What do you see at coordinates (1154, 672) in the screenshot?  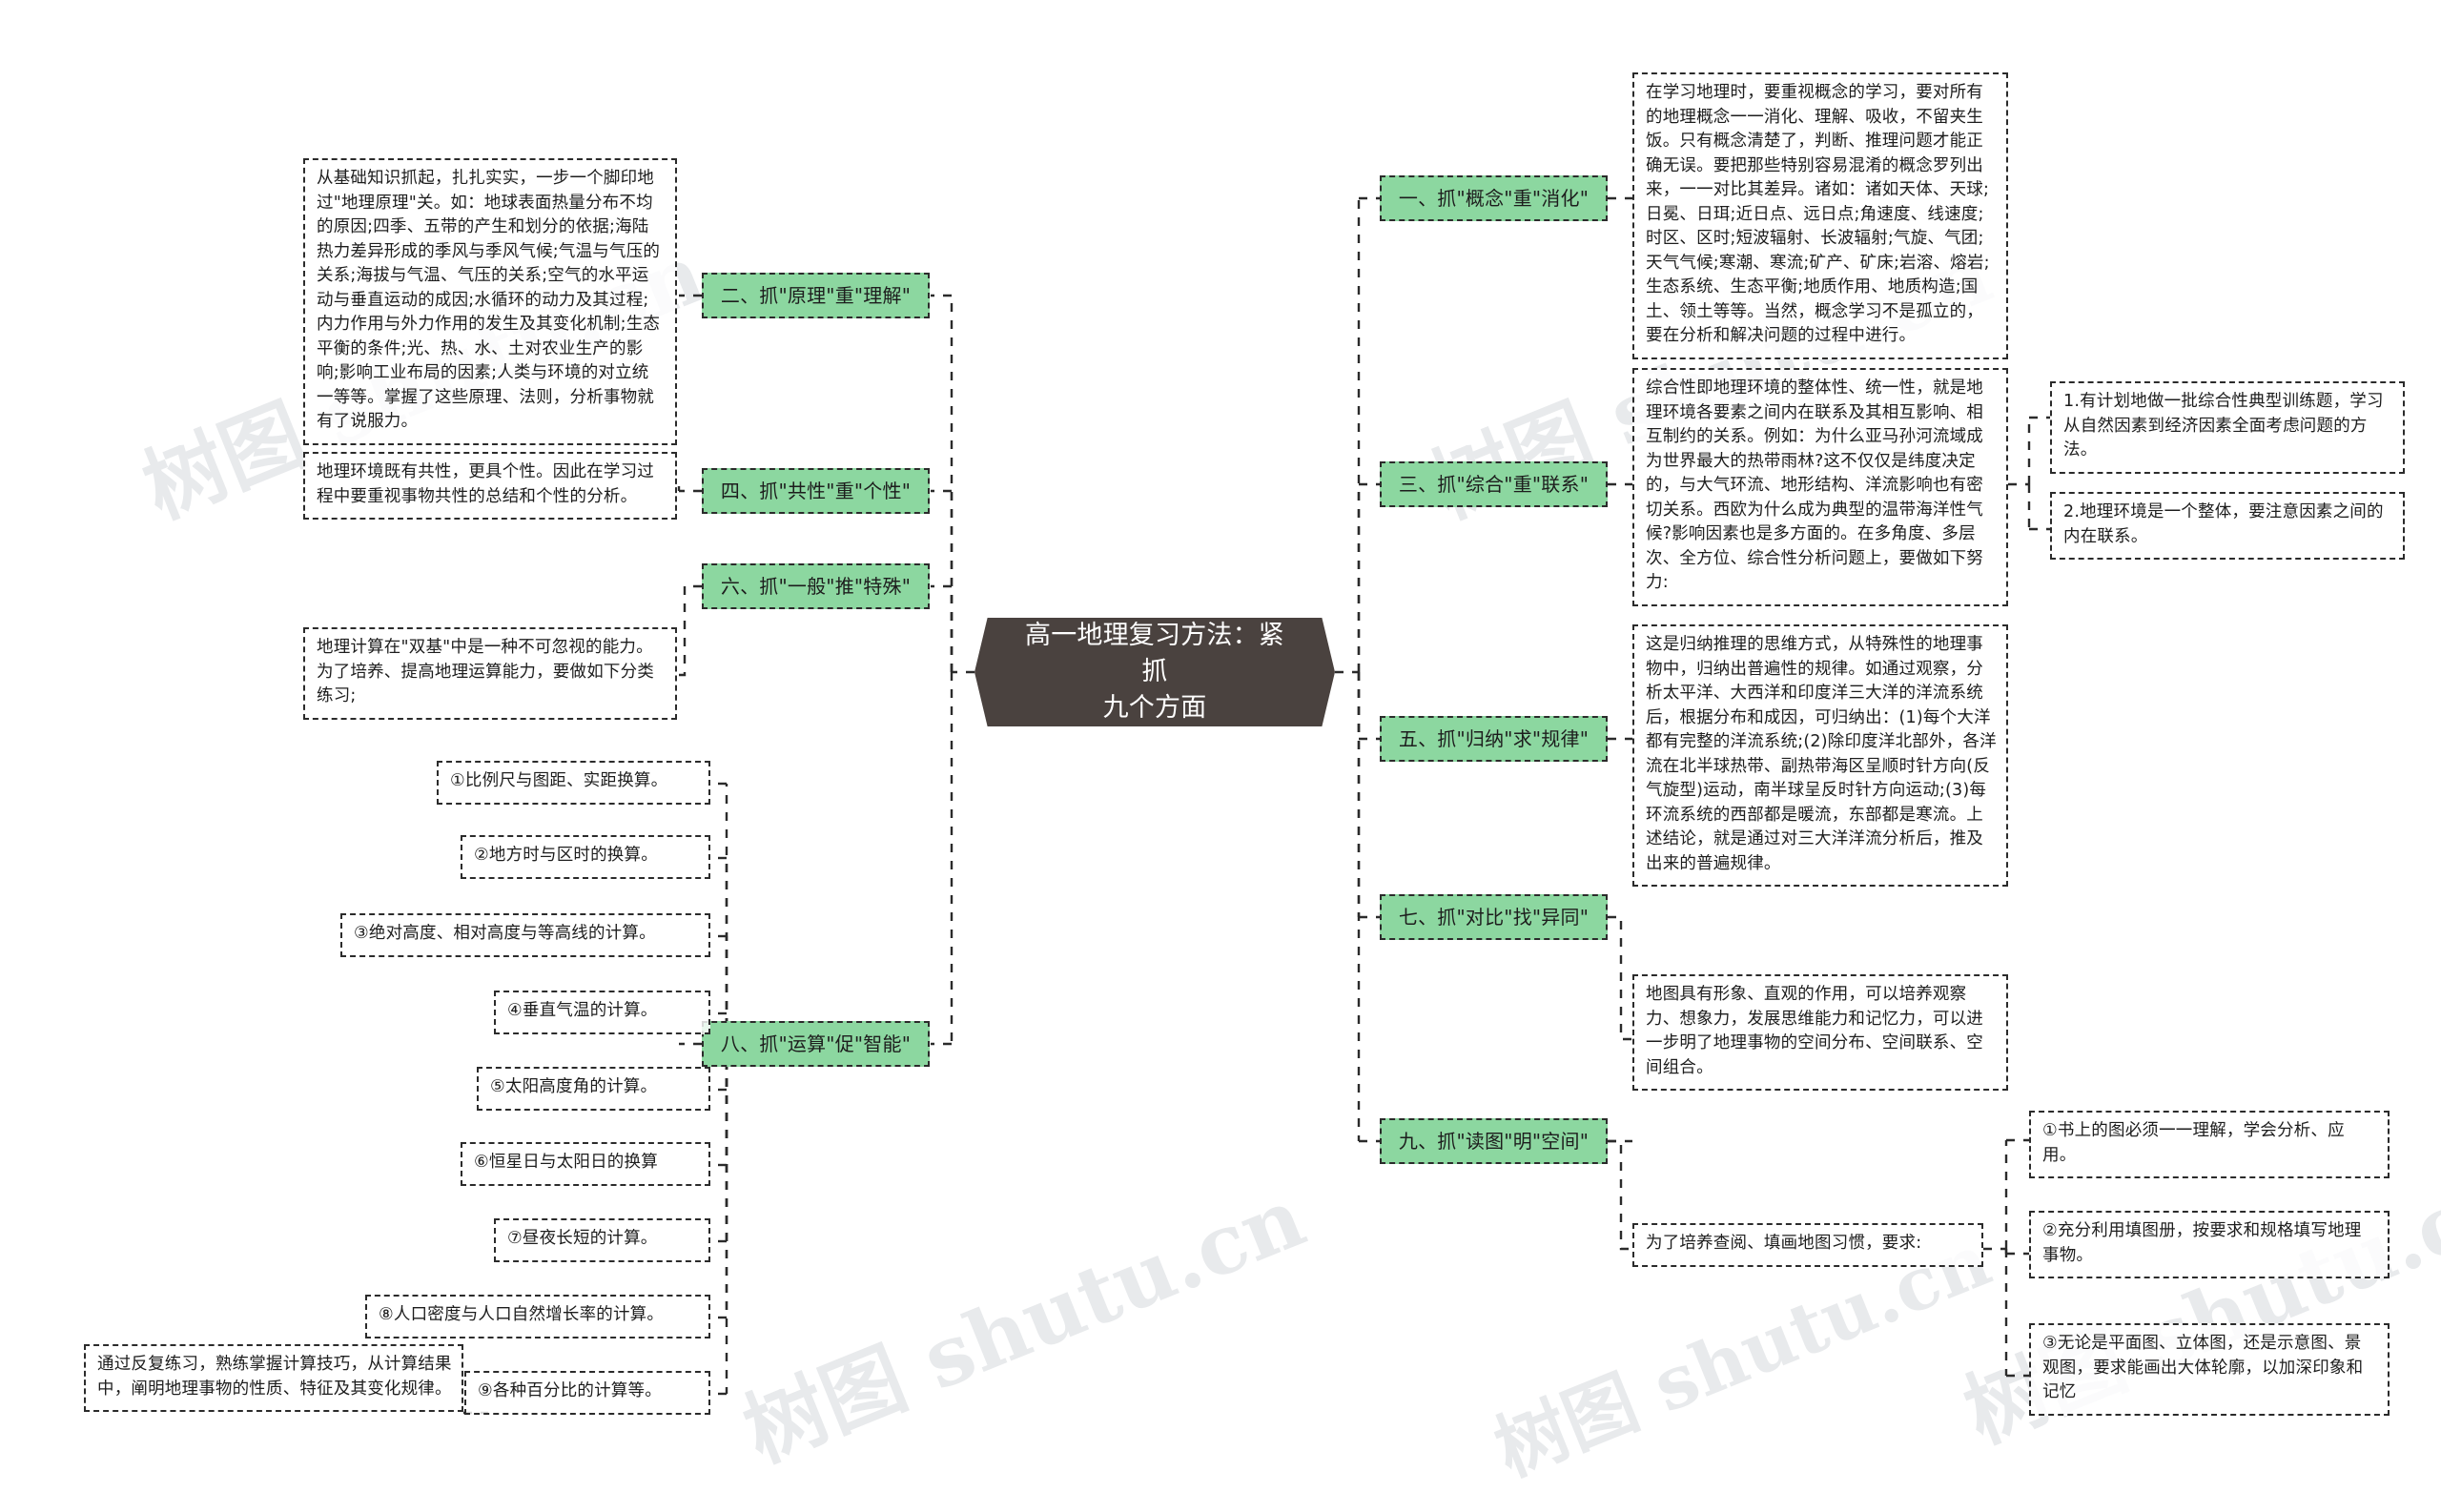 I see `center-topic: 高一地理复习方法：紧抓 九个方面` at bounding box center [1154, 672].